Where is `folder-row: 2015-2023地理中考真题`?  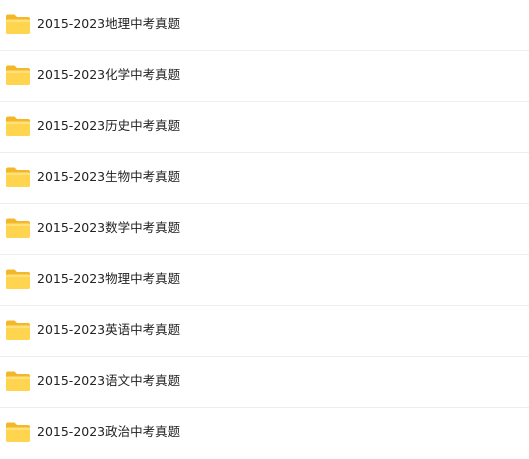 folder-row: 2015-2023地理中考真题 is located at coordinates (264, 25).